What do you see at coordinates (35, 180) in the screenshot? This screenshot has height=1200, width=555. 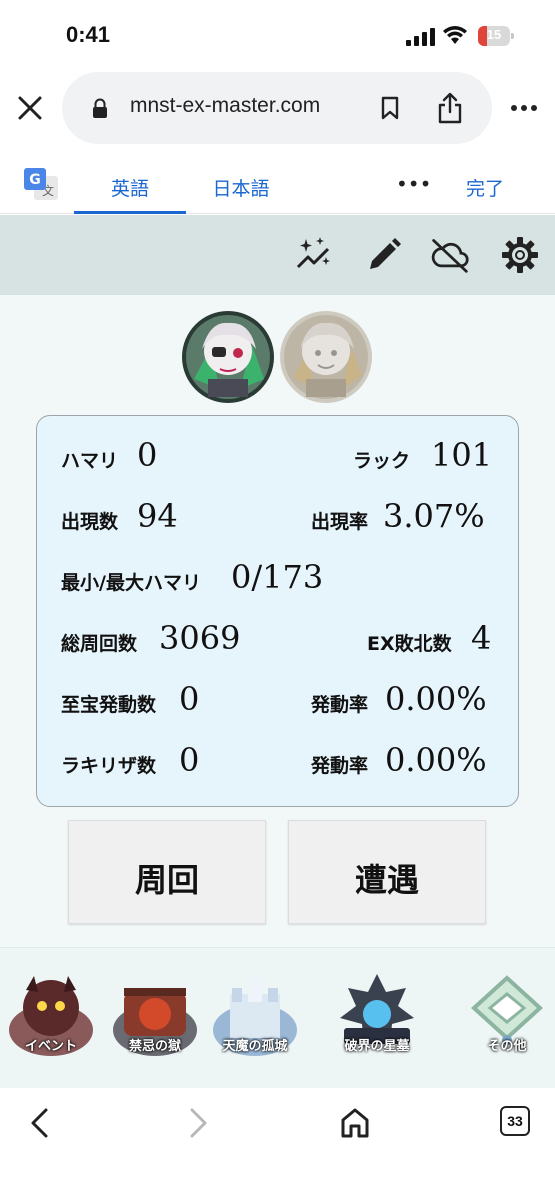 I see `svg-text: G` at bounding box center [35, 180].